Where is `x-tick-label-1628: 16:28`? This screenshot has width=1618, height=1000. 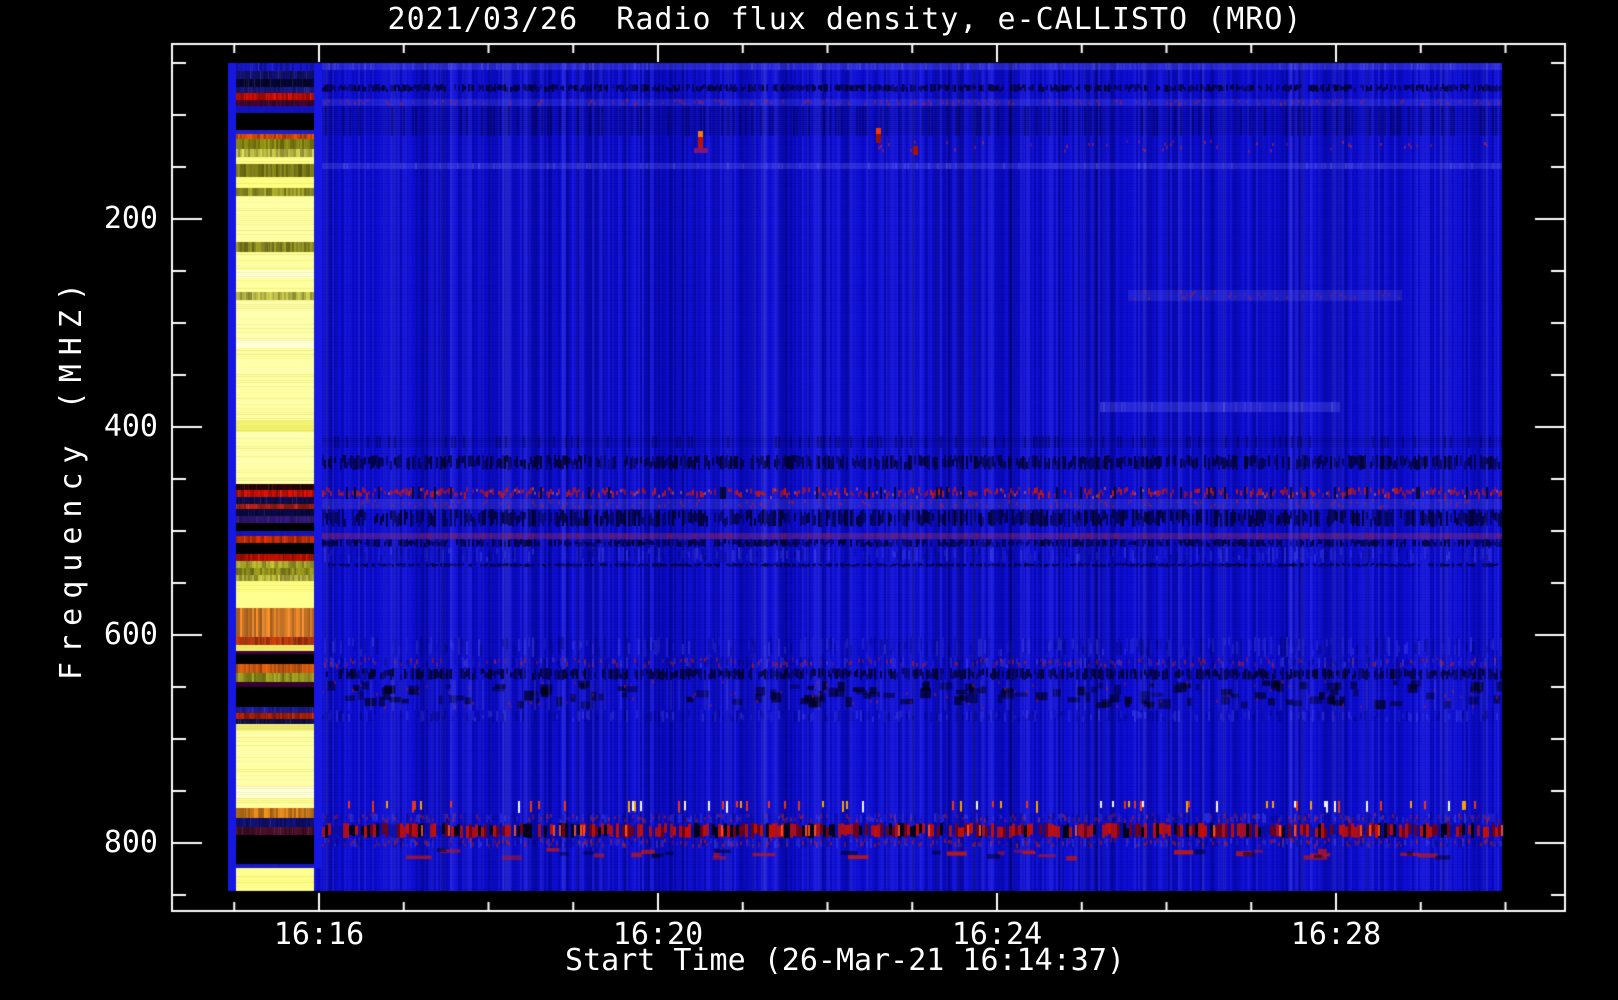 x-tick-label-1628: 16:28 is located at coordinates (1336, 934).